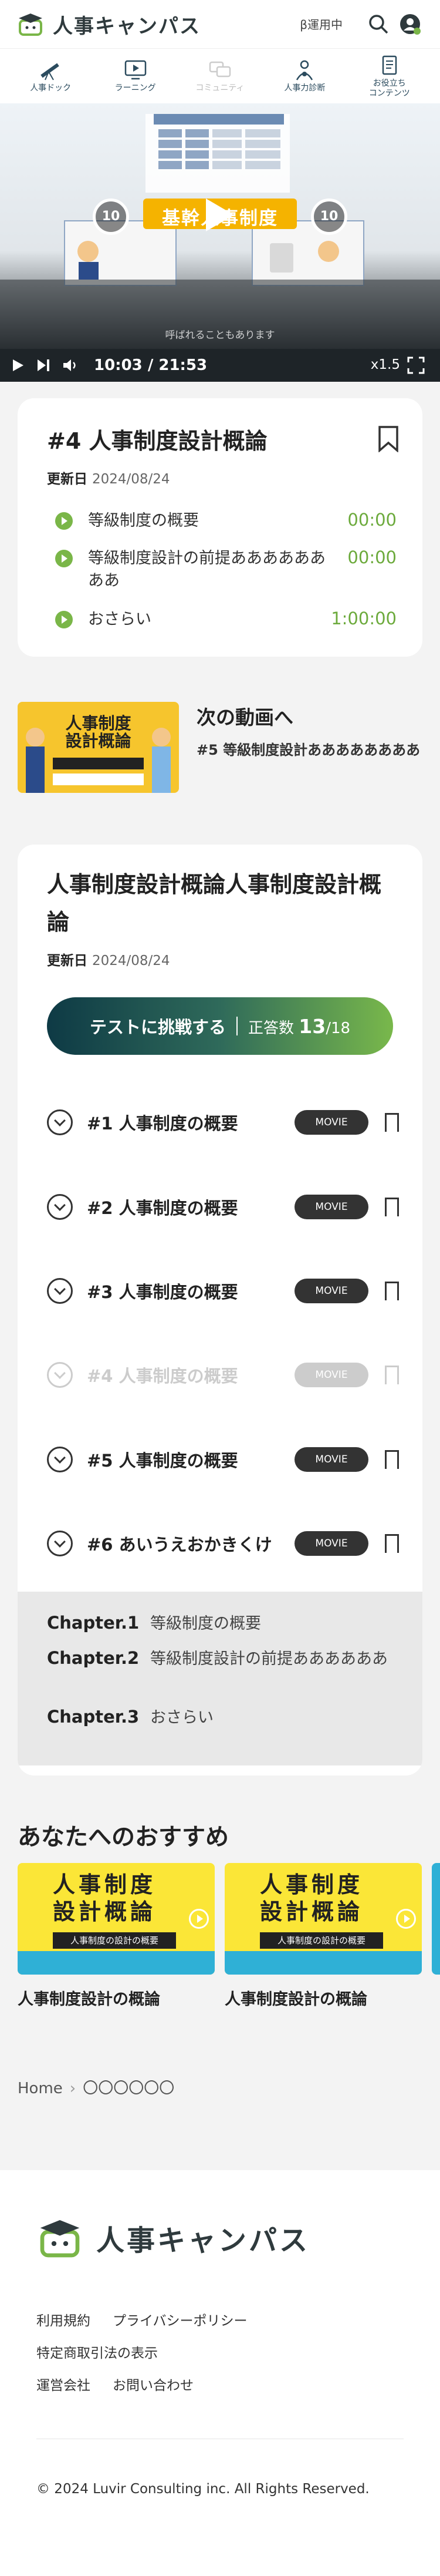  I want to click on lesson-row-expanded: #6 あいうえおかきくけ MOVIE, so click(223, 1544).